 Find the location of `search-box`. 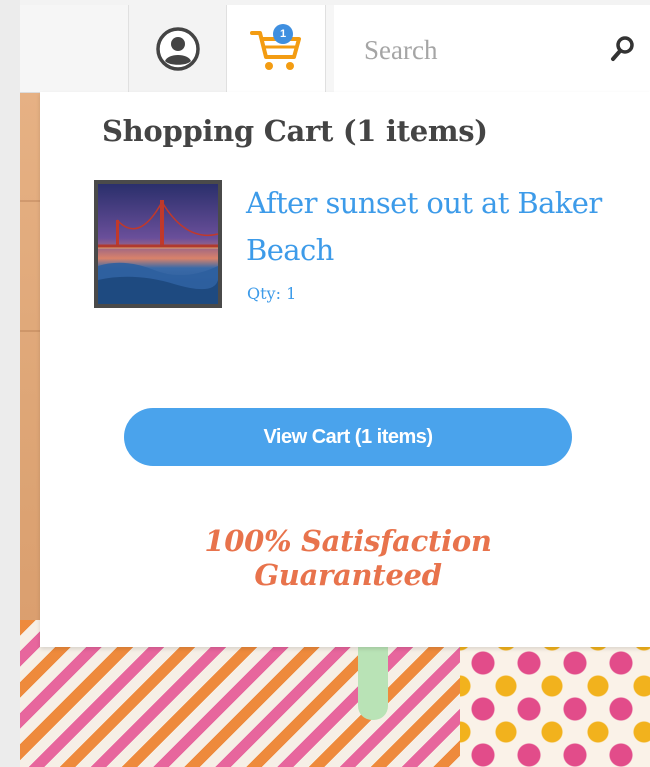

search-box is located at coordinates (492, 48).